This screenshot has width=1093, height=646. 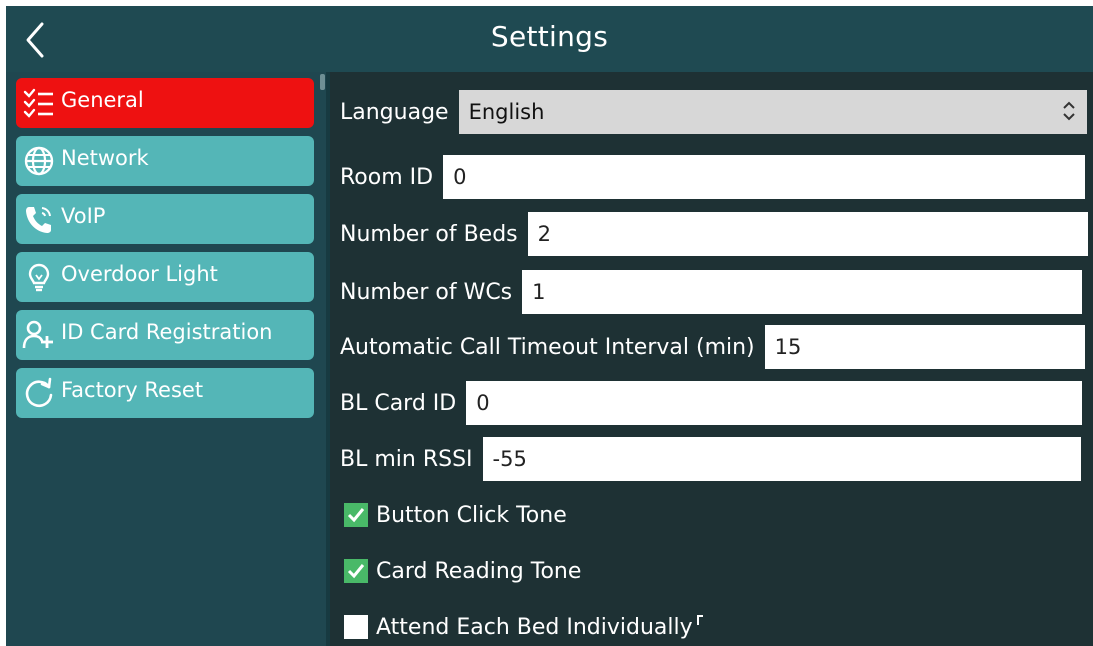 I want to click on sidebar-item-factory-reset: Factory Reset, so click(x=165, y=393).